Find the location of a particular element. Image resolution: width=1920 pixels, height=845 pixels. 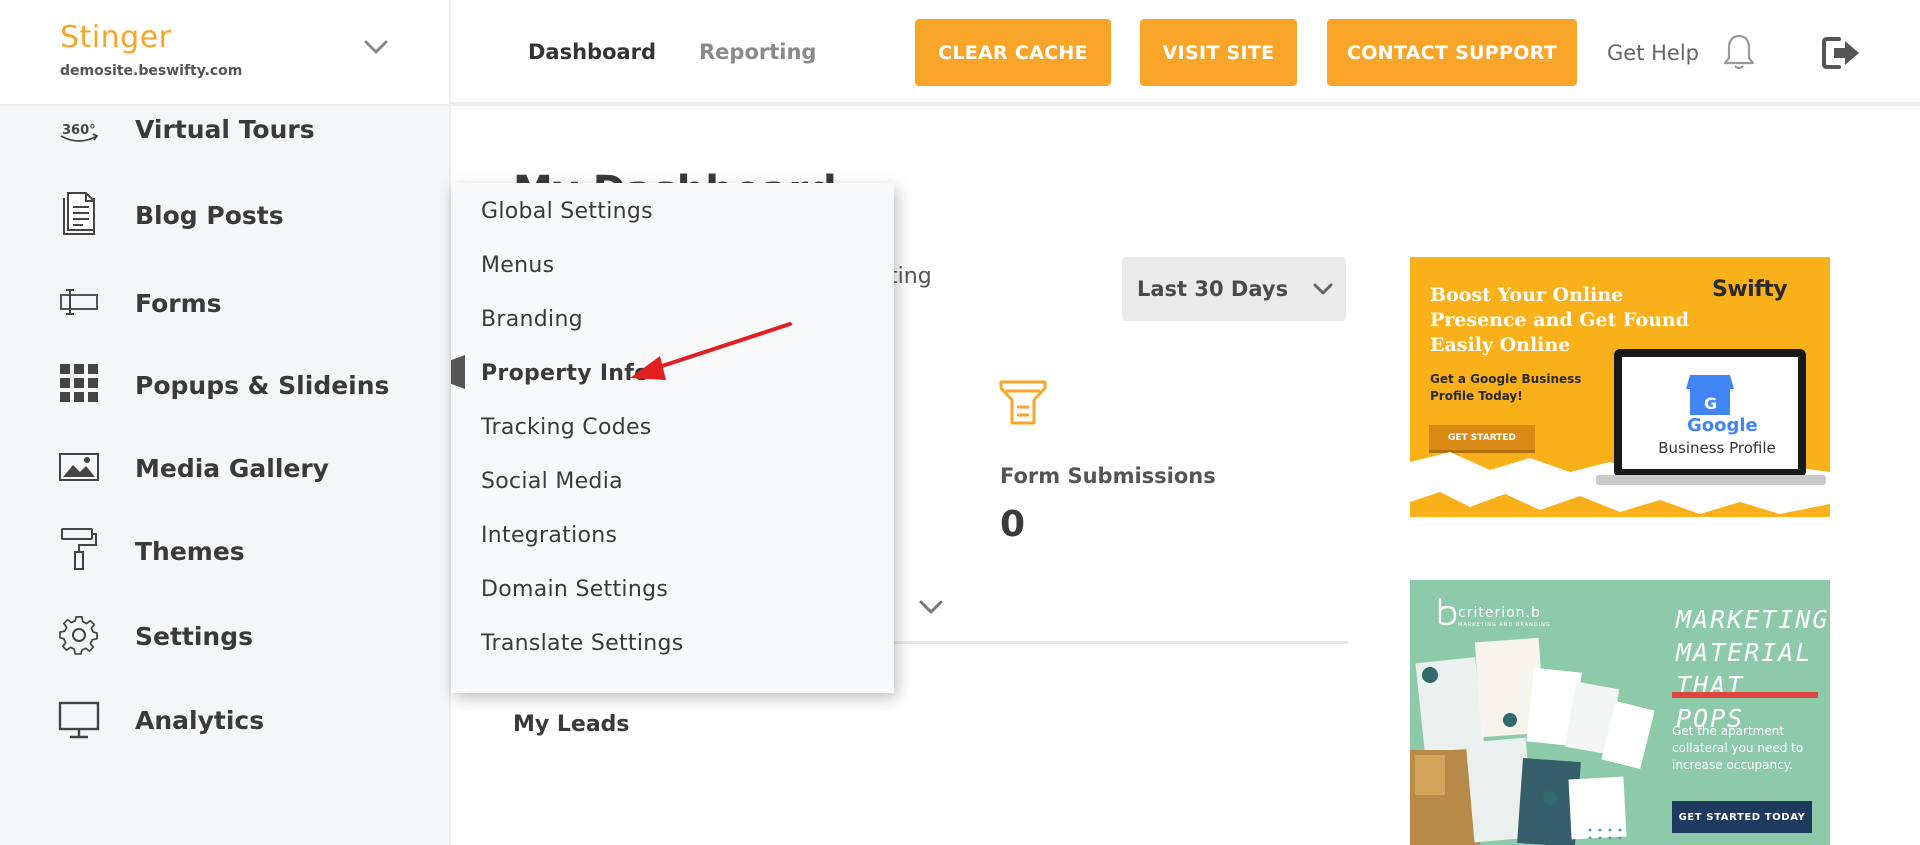

menu-item-social-media: Social Media is located at coordinates (552, 481).